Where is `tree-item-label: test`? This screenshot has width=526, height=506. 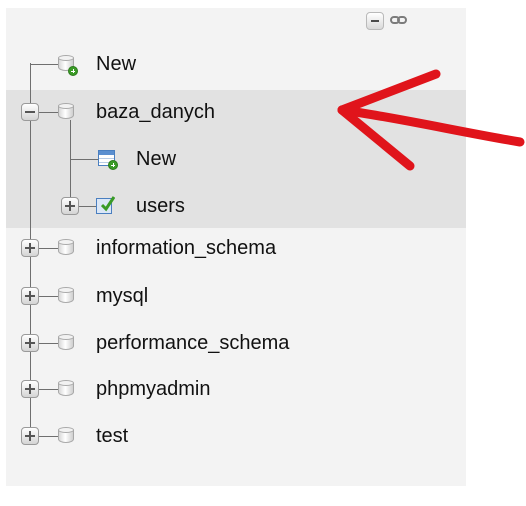 tree-item-label: test is located at coordinates (112, 436).